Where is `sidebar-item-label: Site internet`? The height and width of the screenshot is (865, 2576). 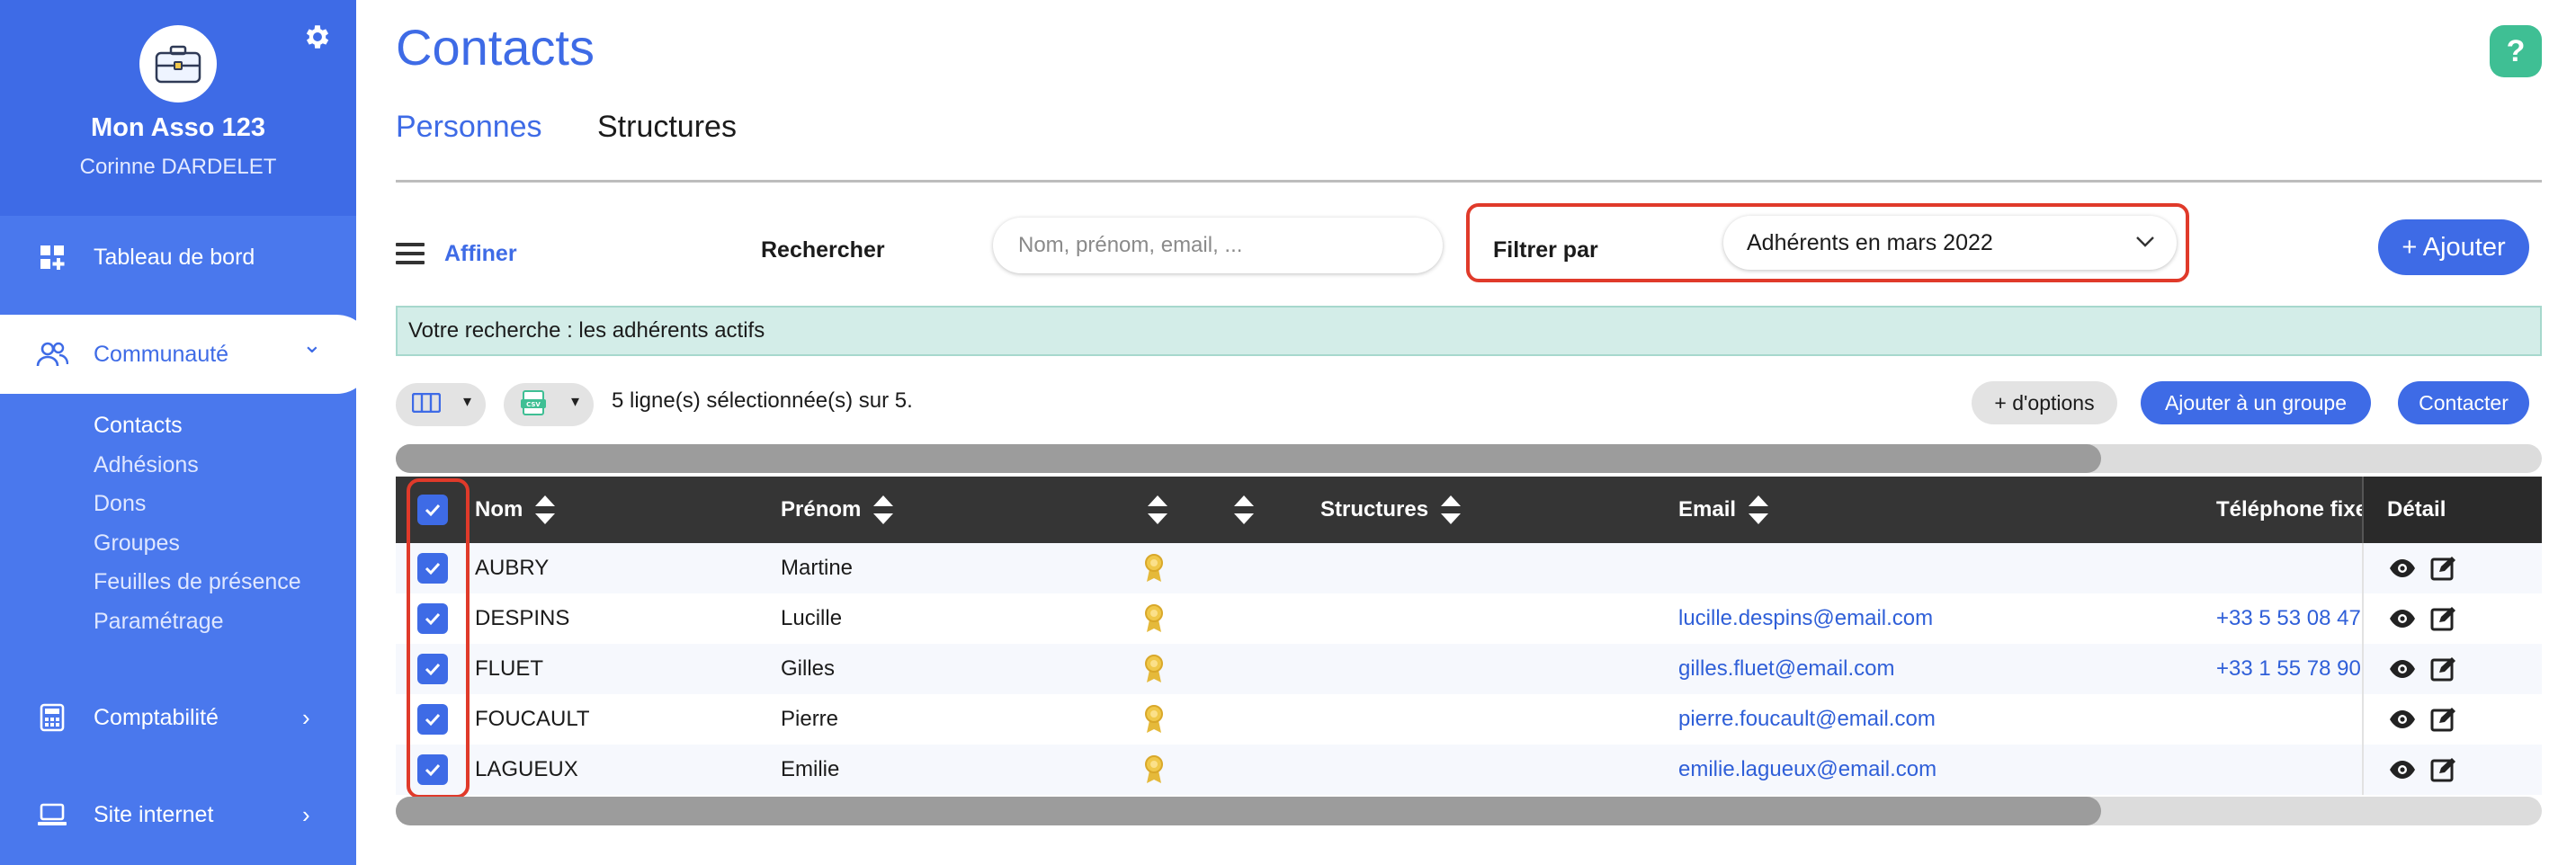
sidebar-item-label: Site internet is located at coordinates (154, 814).